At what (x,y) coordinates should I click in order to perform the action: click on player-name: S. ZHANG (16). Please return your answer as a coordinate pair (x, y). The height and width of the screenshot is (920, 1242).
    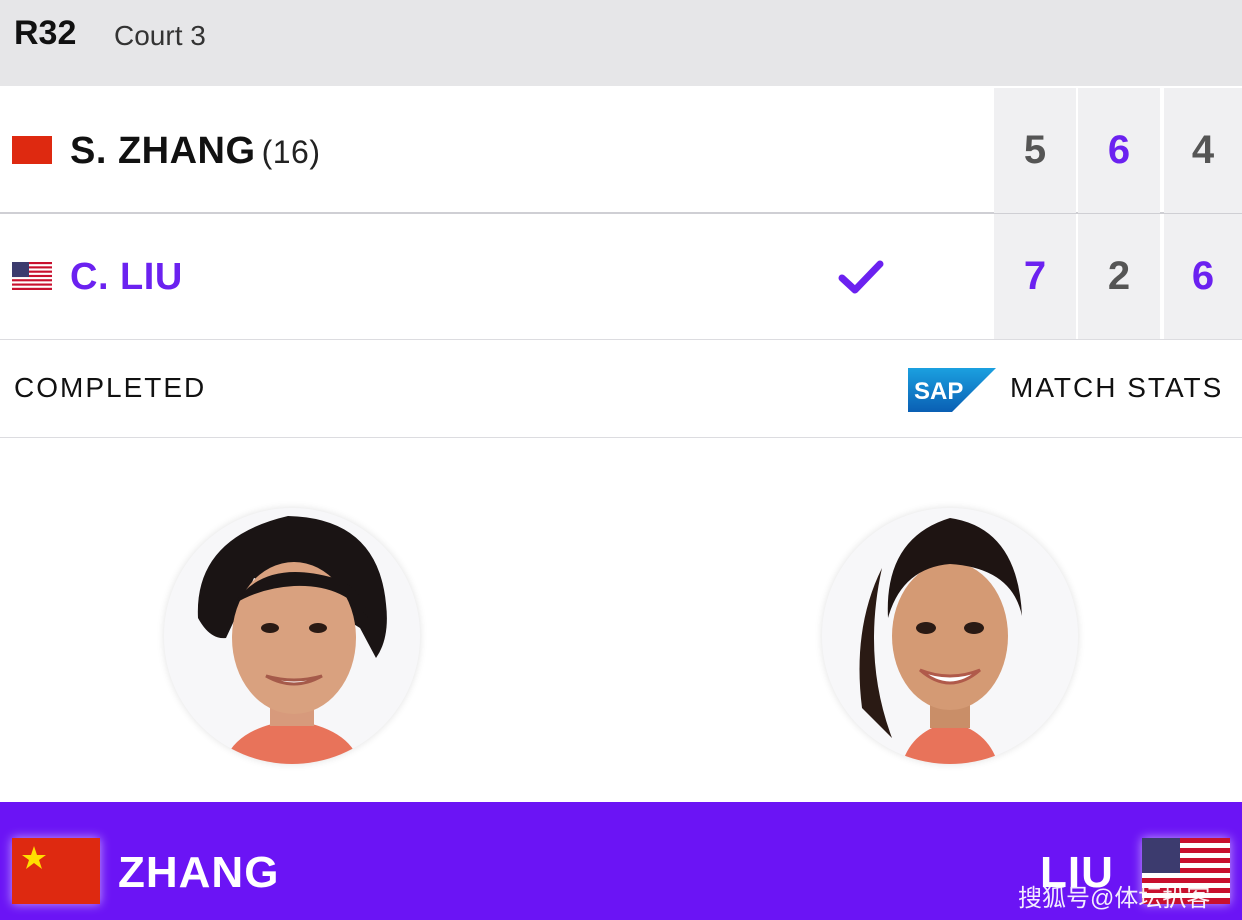
    Looking at the image, I should click on (195, 151).